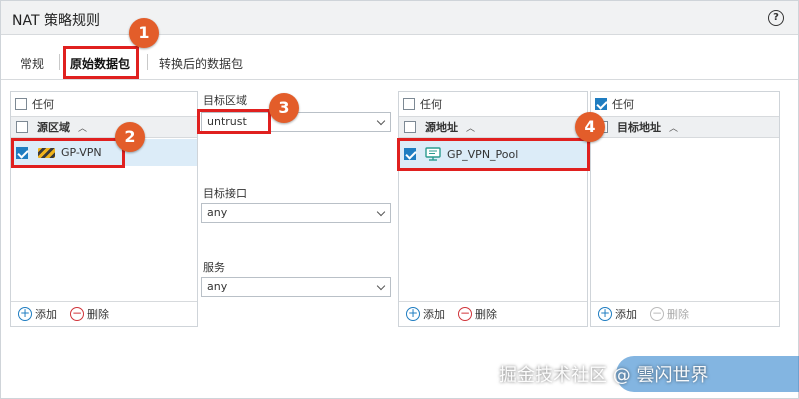  What do you see at coordinates (104, 152) in the screenshot?
I see `source-zone-row: GP-VPN` at bounding box center [104, 152].